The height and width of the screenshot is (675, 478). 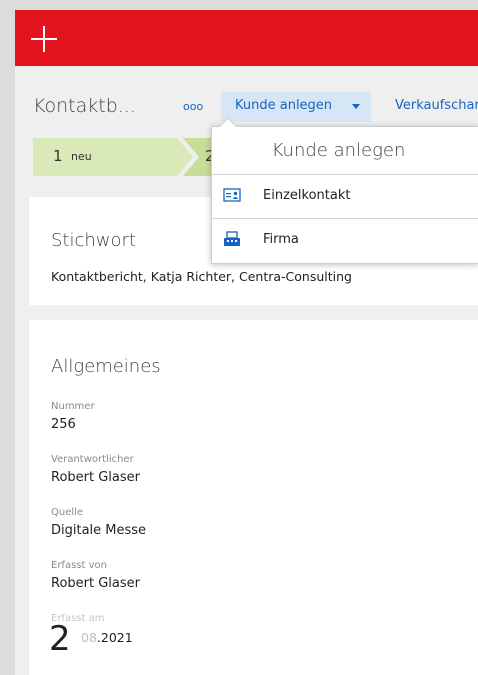 What do you see at coordinates (44, 39) in the screenshot?
I see `plus-icon` at bounding box center [44, 39].